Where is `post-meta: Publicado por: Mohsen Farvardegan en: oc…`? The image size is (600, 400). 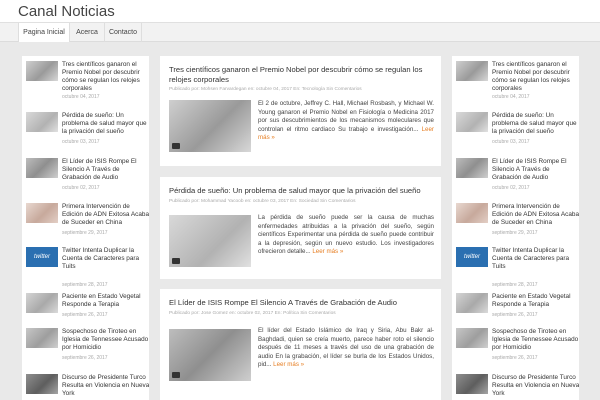 post-meta: Publicado por: Mohsen Farvardegan en: oc… is located at coordinates (265, 89).